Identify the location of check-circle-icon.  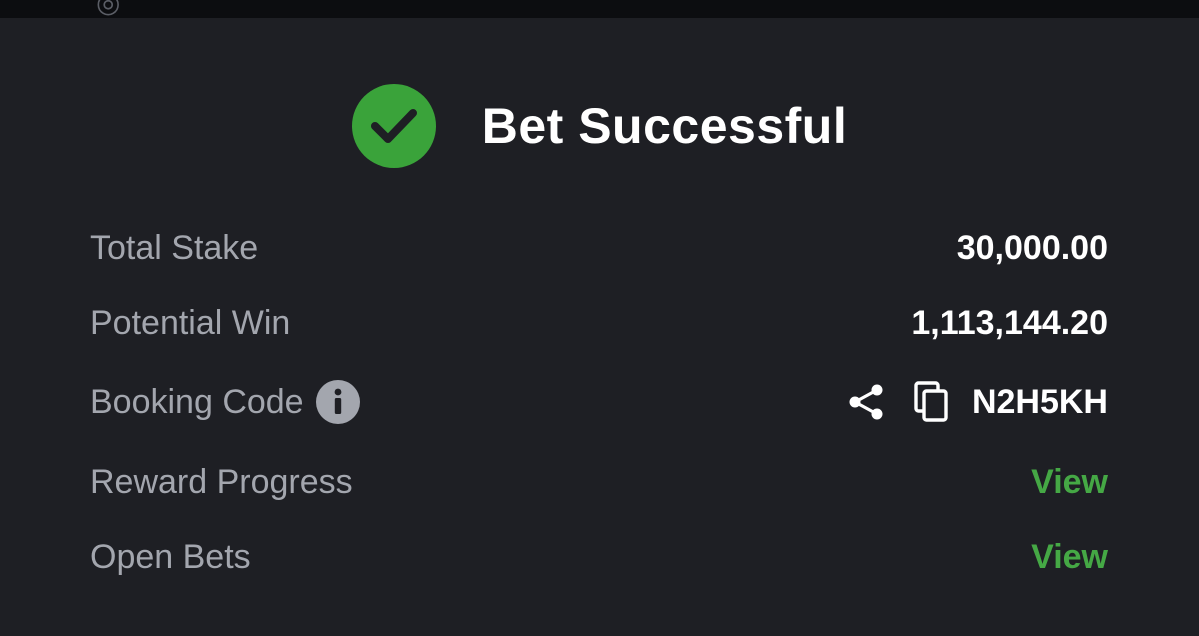
(393, 126).